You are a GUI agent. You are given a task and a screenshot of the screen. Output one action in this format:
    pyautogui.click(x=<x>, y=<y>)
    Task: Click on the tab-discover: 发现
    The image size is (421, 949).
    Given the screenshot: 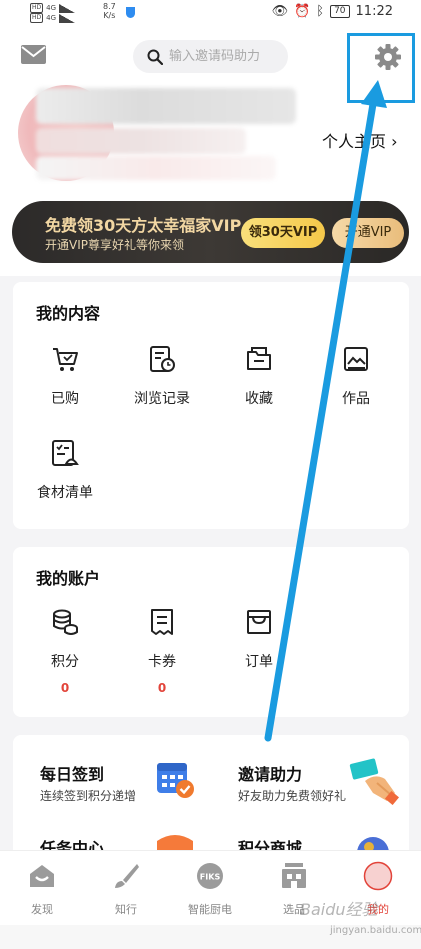 What is the action you would take?
    pyautogui.click(x=42, y=889)
    